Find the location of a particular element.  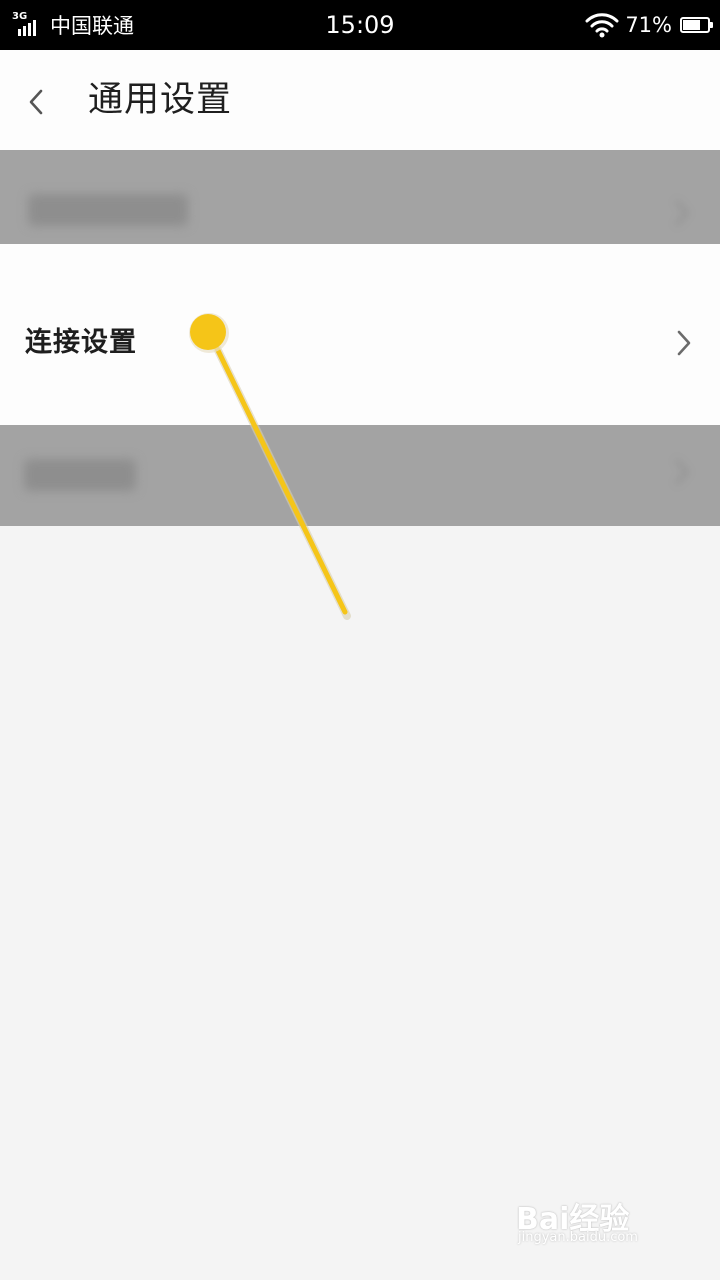

settings-item-obscured-top is located at coordinates (360, 197).